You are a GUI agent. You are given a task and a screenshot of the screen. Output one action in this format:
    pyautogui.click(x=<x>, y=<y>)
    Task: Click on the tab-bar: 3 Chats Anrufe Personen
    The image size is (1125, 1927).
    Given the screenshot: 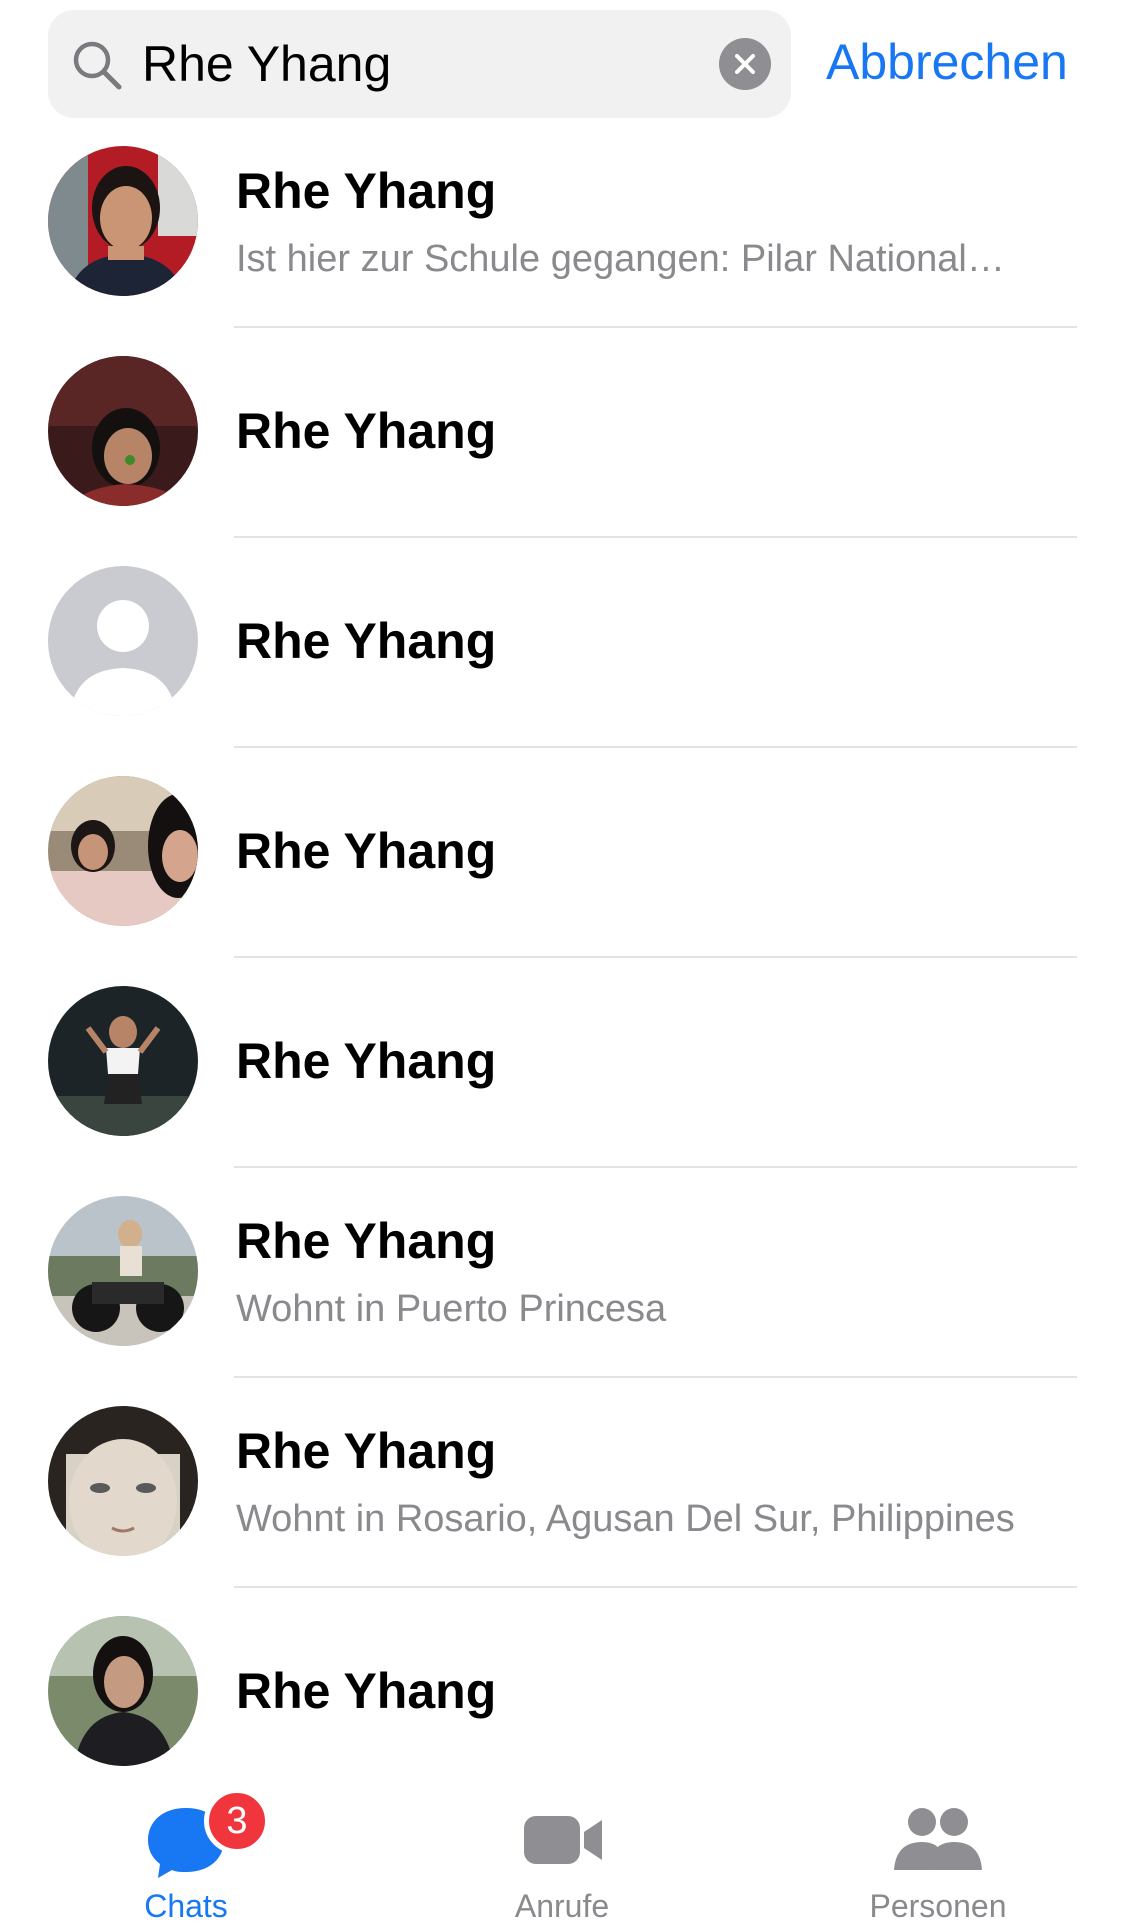 What is the action you would take?
    pyautogui.click(x=562, y=1848)
    